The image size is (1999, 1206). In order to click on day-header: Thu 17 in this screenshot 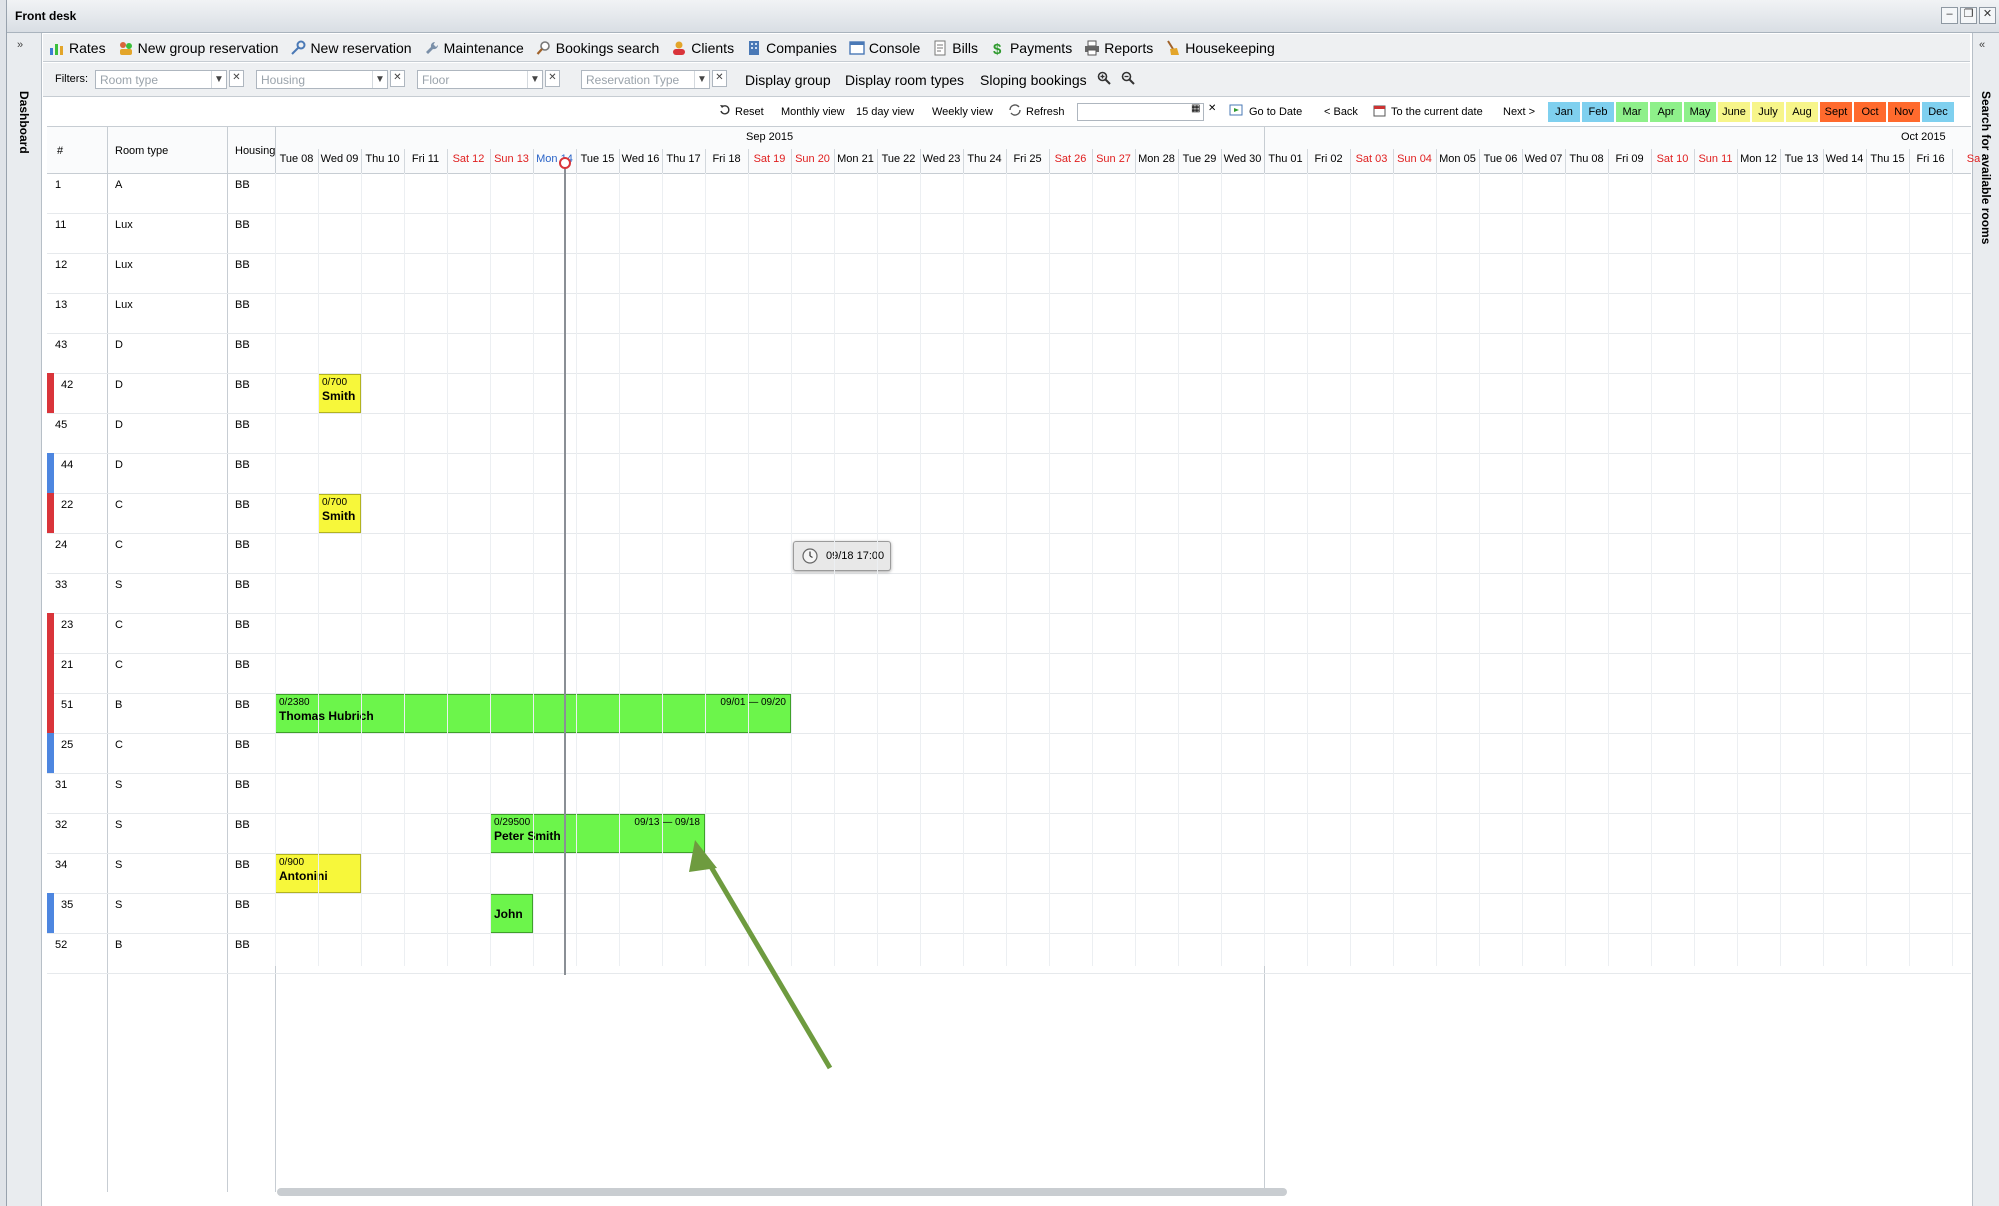, I will do `click(683, 159)`.